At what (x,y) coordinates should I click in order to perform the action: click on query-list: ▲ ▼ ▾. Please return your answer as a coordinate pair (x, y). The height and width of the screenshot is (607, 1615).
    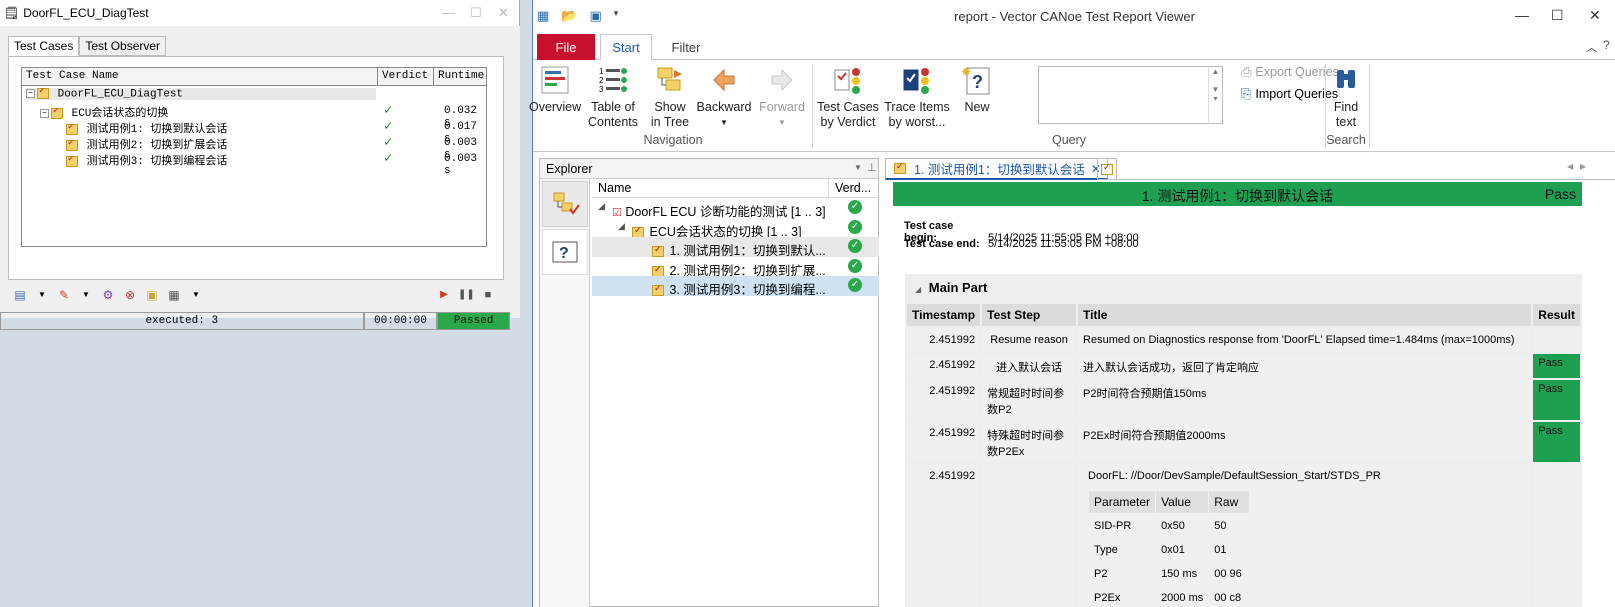
    Looking at the image, I should click on (1130, 95).